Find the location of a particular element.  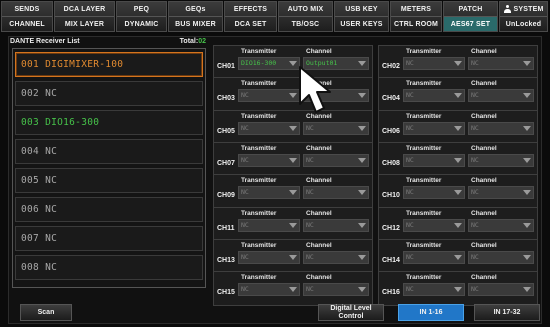

tab-label-top: USB KEY is located at coordinates (361, 9).